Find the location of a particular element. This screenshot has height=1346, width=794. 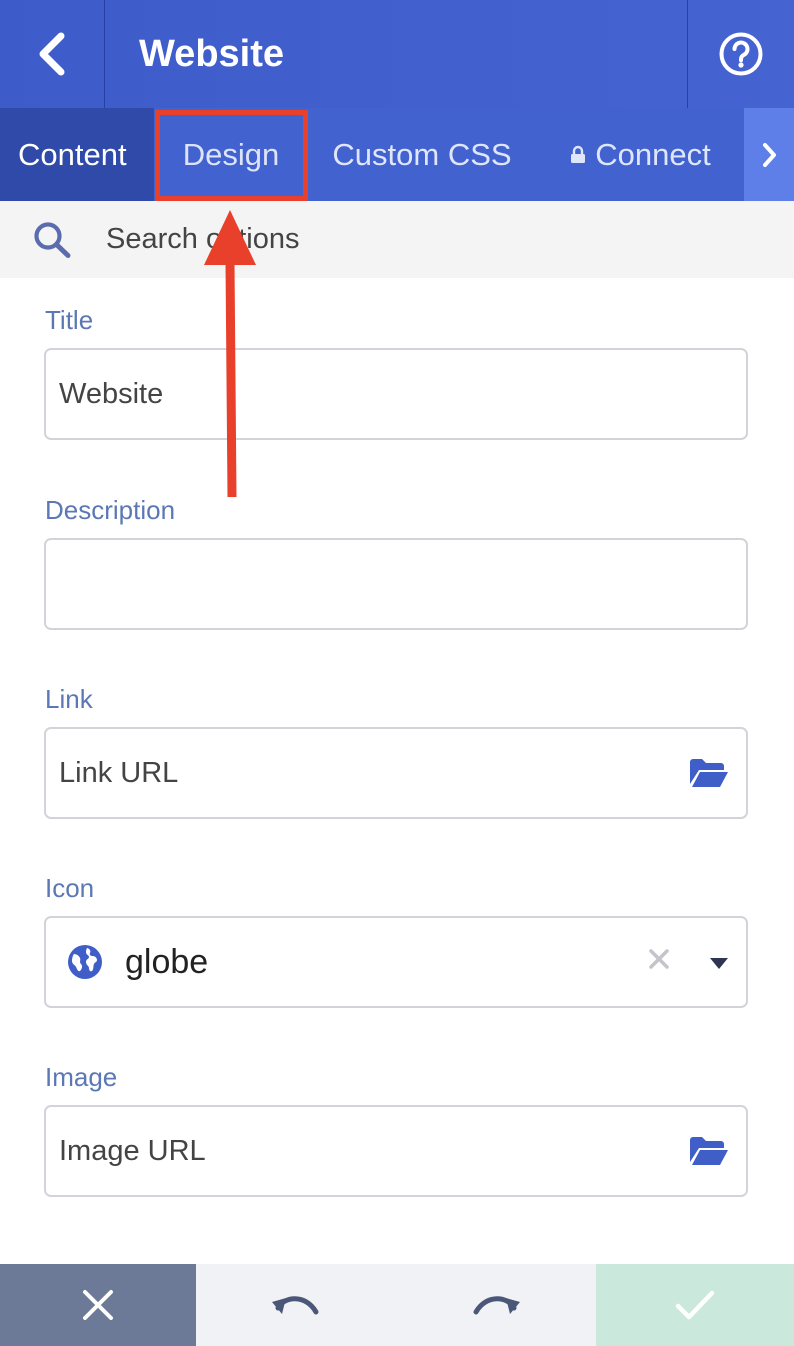

tab-content-label: Content is located at coordinates (72, 154).